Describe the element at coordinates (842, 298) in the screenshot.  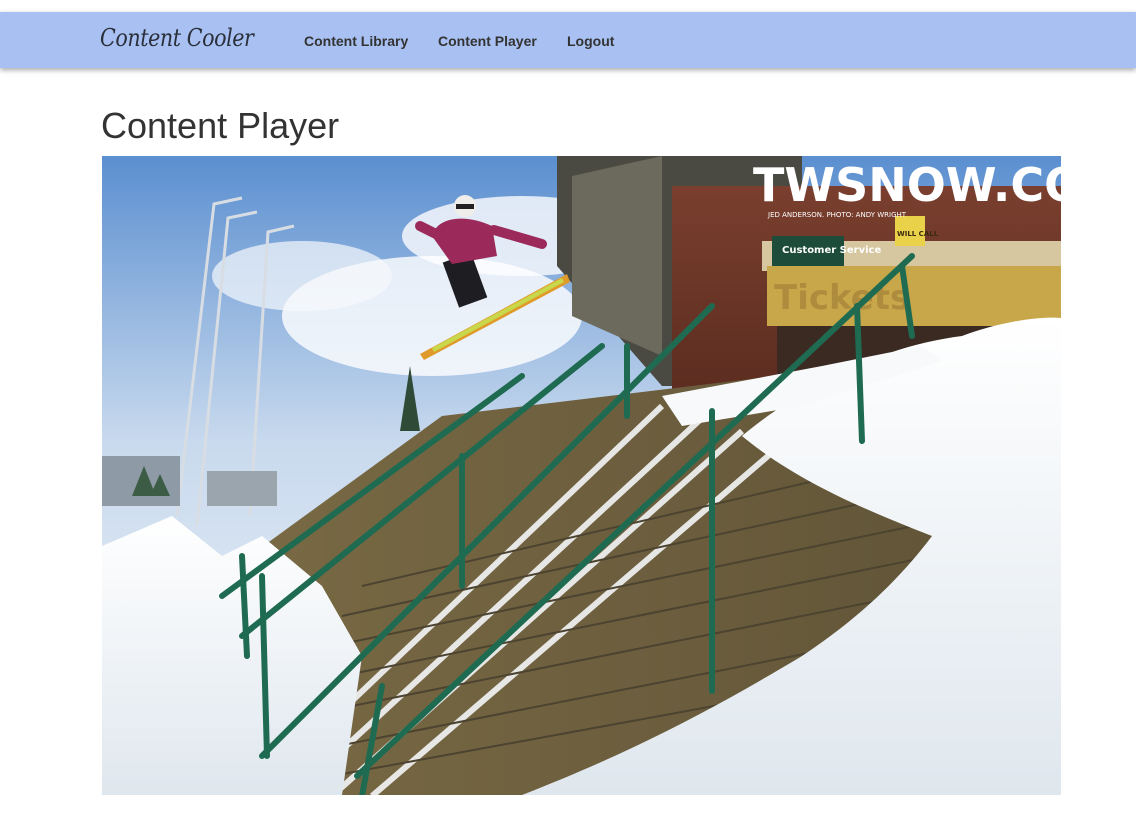
I see `tickets-sign: Tickets` at that location.